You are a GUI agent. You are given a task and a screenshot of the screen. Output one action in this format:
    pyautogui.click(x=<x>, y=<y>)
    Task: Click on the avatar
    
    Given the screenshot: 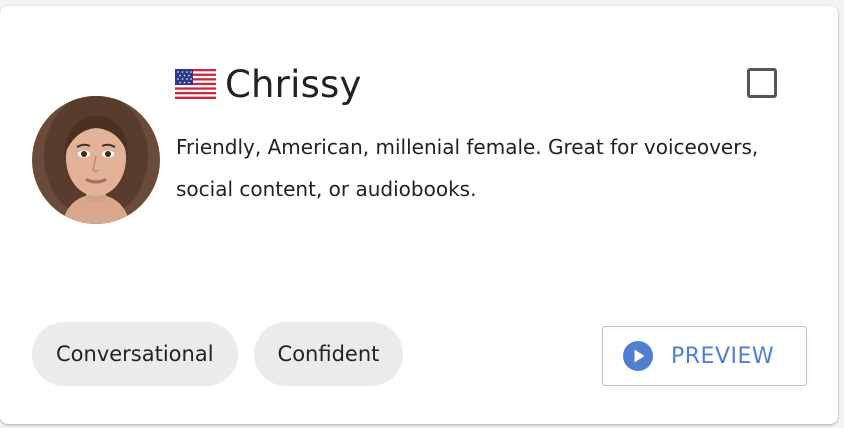 What is the action you would take?
    pyautogui.click(x=96, y=160)
    